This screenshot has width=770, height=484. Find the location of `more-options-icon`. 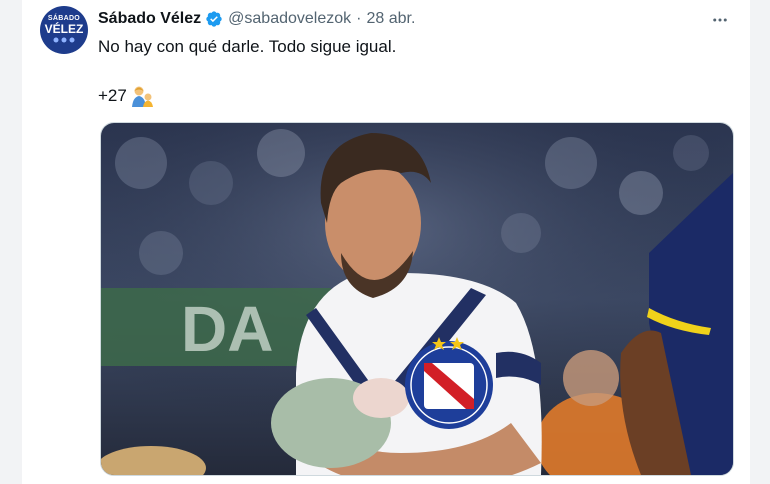

more-options-icon is located at coordinates (720, 20).